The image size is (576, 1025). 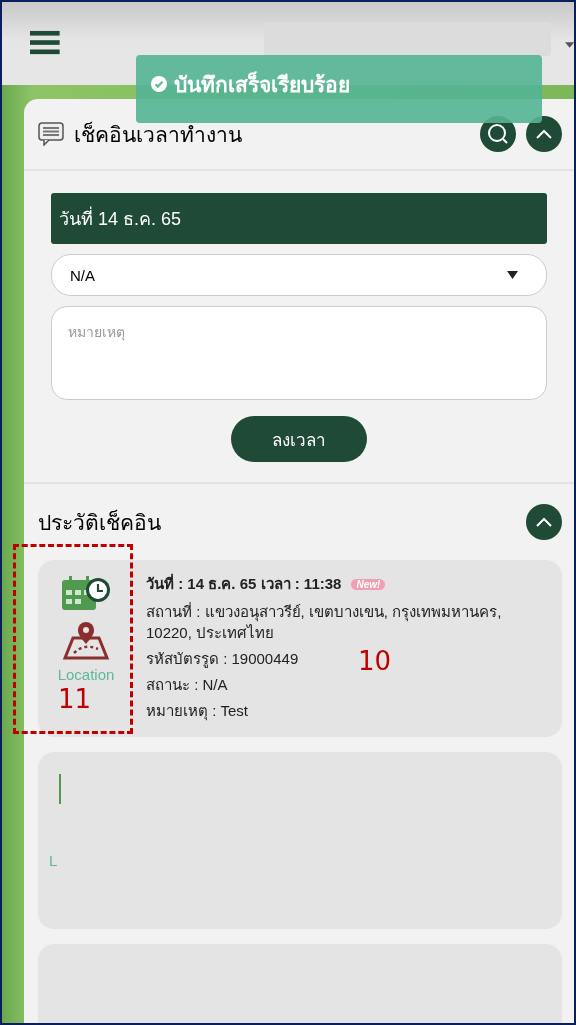 What do you see at coordinates (86, 674) in the screenshot?
I see `location-label: Location` at bounding box center [86, 674].